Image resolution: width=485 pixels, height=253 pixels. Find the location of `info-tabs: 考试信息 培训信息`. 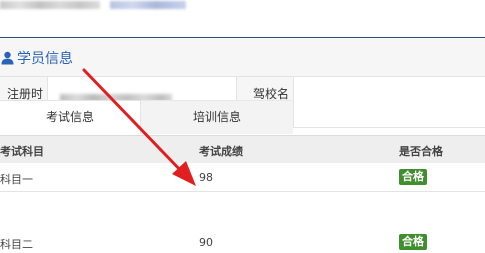

info-tabs: 考试信息 培训信息 is located at coordinates (242, 117).